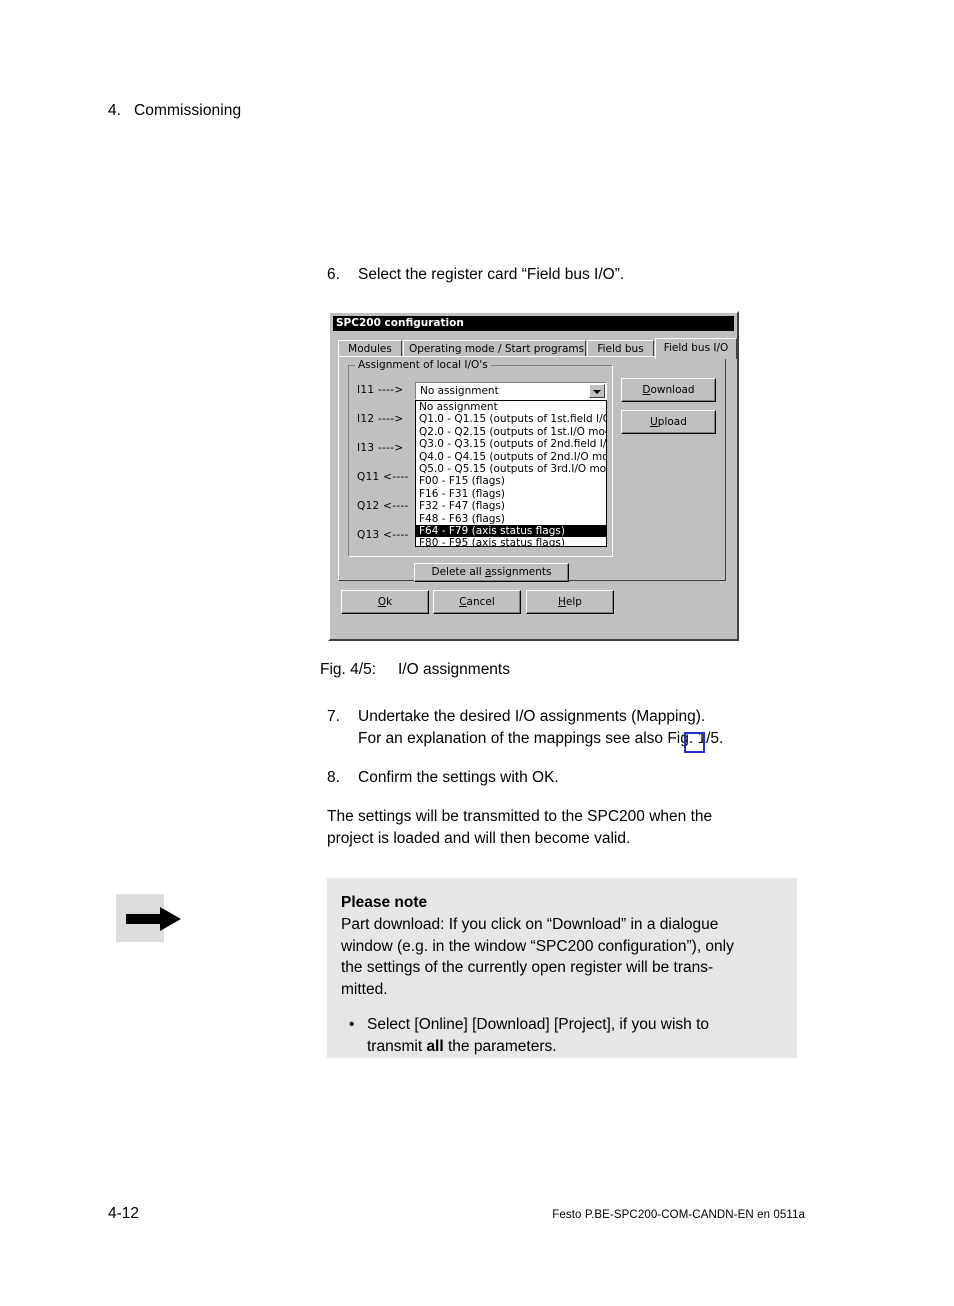  Describe the element at coordinates (124, 1213) in the screenshot. I see `footer-page-number: 4-12` at that location.